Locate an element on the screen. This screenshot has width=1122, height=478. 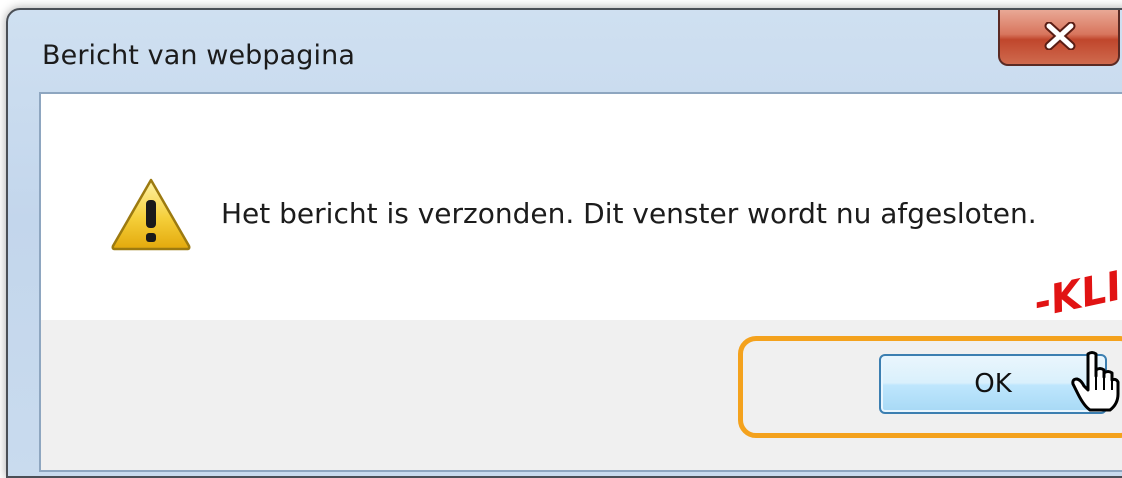
close-button is located at coordinates (1059, 38).